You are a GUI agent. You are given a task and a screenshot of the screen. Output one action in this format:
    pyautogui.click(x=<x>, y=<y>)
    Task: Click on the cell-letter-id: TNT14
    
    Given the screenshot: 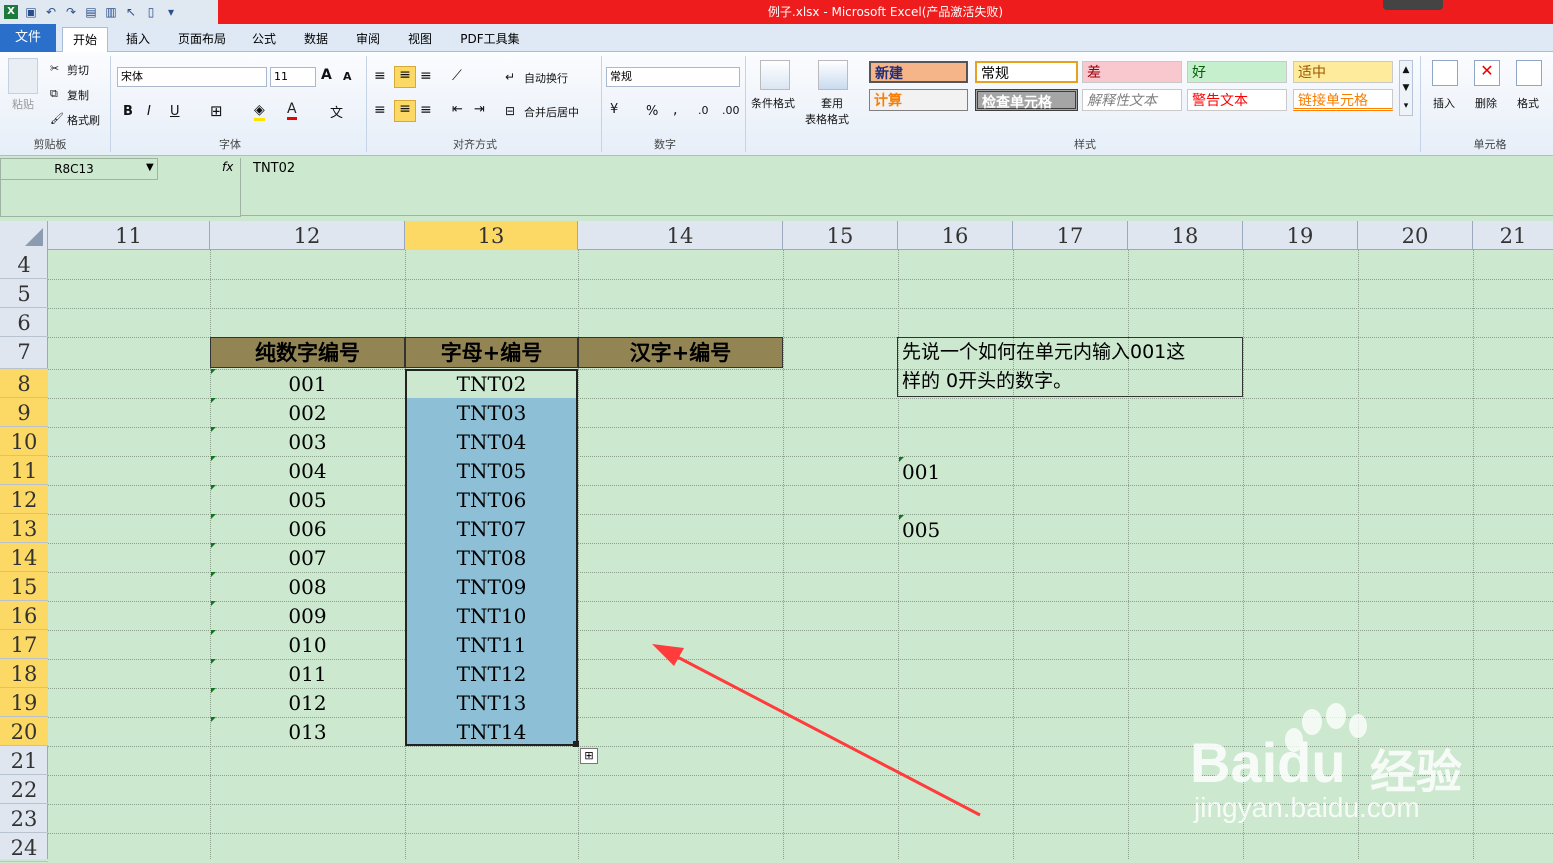 What is the action you would take?
    pyautogui.click(x=491, y=731)
    